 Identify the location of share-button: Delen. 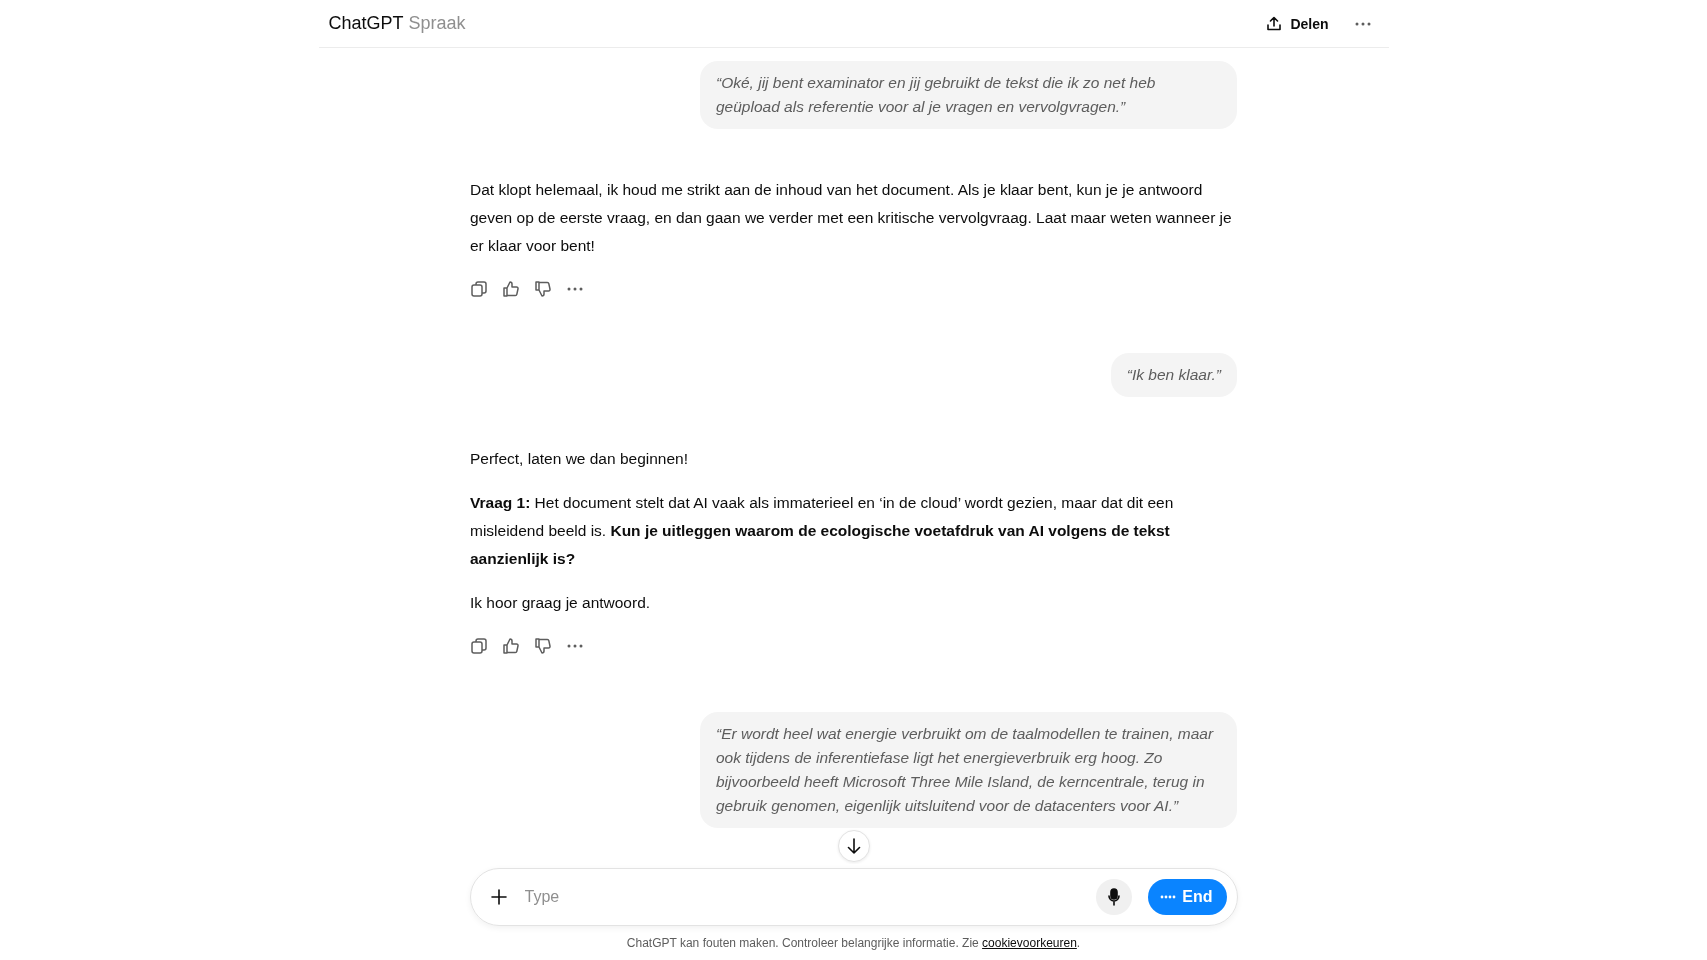
(1297, 23).